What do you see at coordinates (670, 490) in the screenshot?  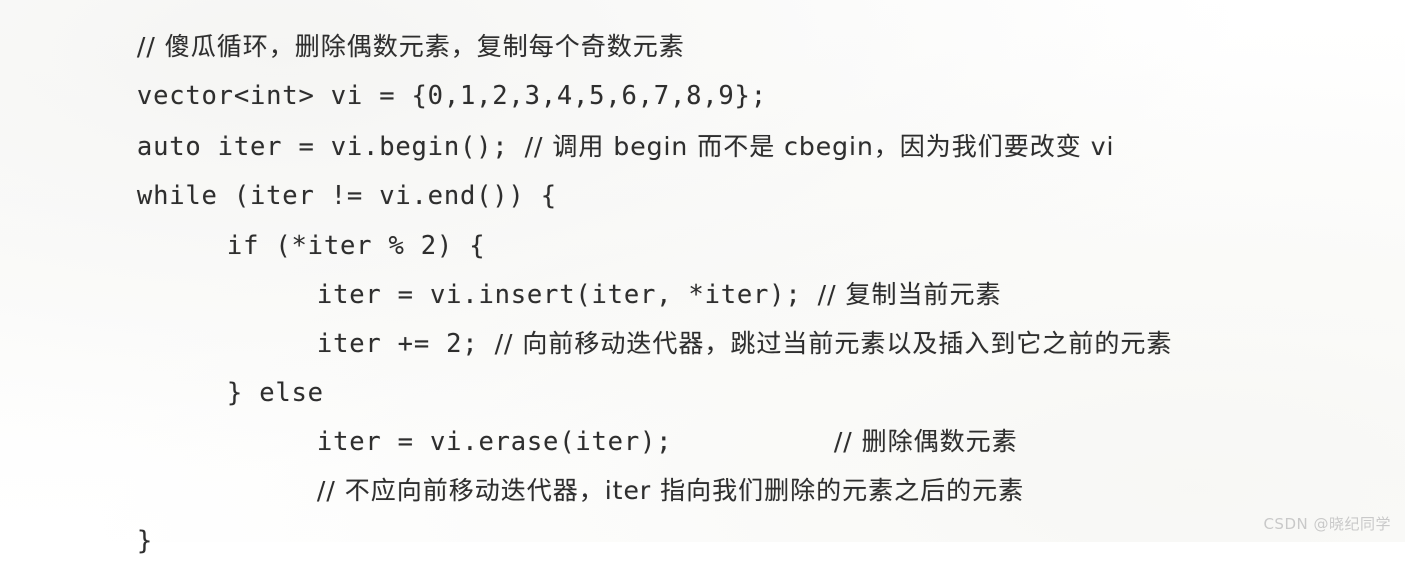 I see `code-line-comment: // 不应向前移动迭代器，iter 指向我们删除的元素之后的元素` at bounding box center [670, 490].